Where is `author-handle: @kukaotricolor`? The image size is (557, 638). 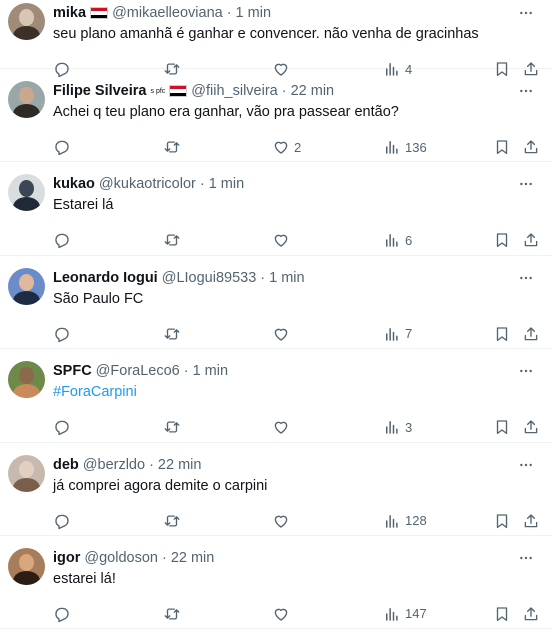 author-handle: @kukaotricolor is located at coordinates (147, 184).